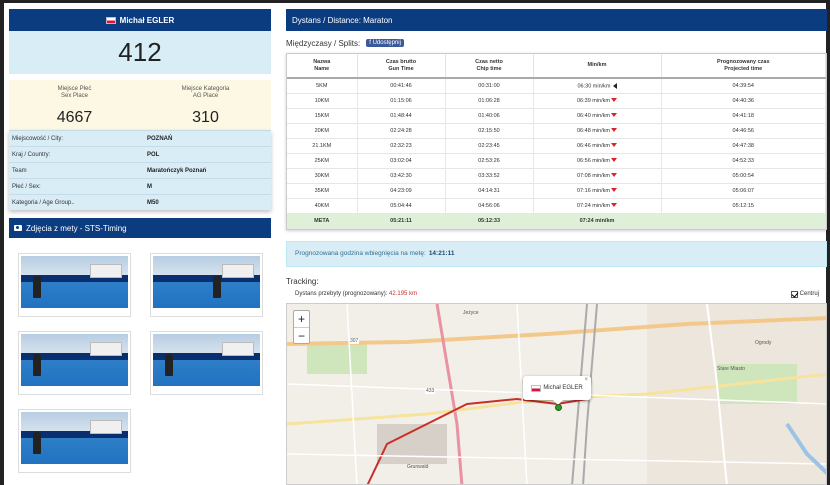  Describe the element at coordinates (441, 253) in the screenshot. I see `predicted-finish-time: 14:21:11` at that location.